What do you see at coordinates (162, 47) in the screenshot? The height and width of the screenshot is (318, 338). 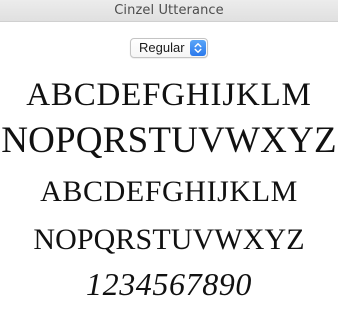 I see `style-popup-value: Regular` at bounding box center [162, 47].